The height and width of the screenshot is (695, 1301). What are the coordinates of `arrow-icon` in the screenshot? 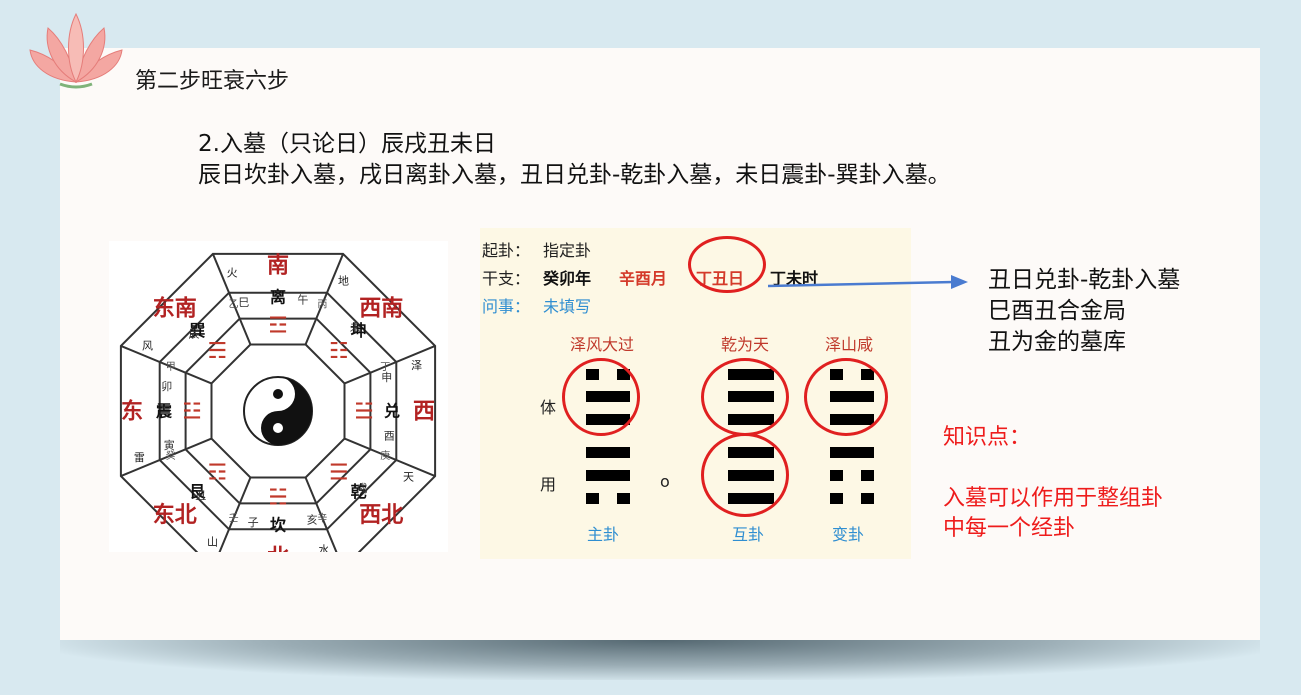 It's located at (868, 282).